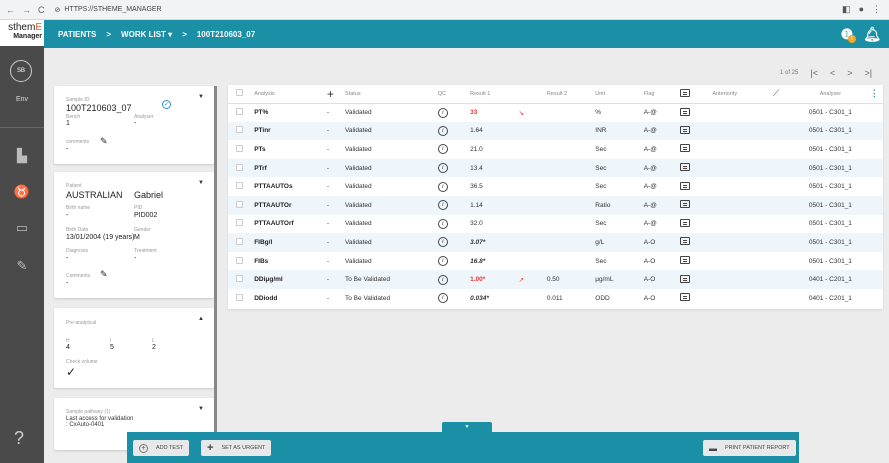 The width and height of the screenshot is (889, 463). Describe the element at coordinates (868, 73) in the screenshot. I see `last-page-icon: >|` at that location.